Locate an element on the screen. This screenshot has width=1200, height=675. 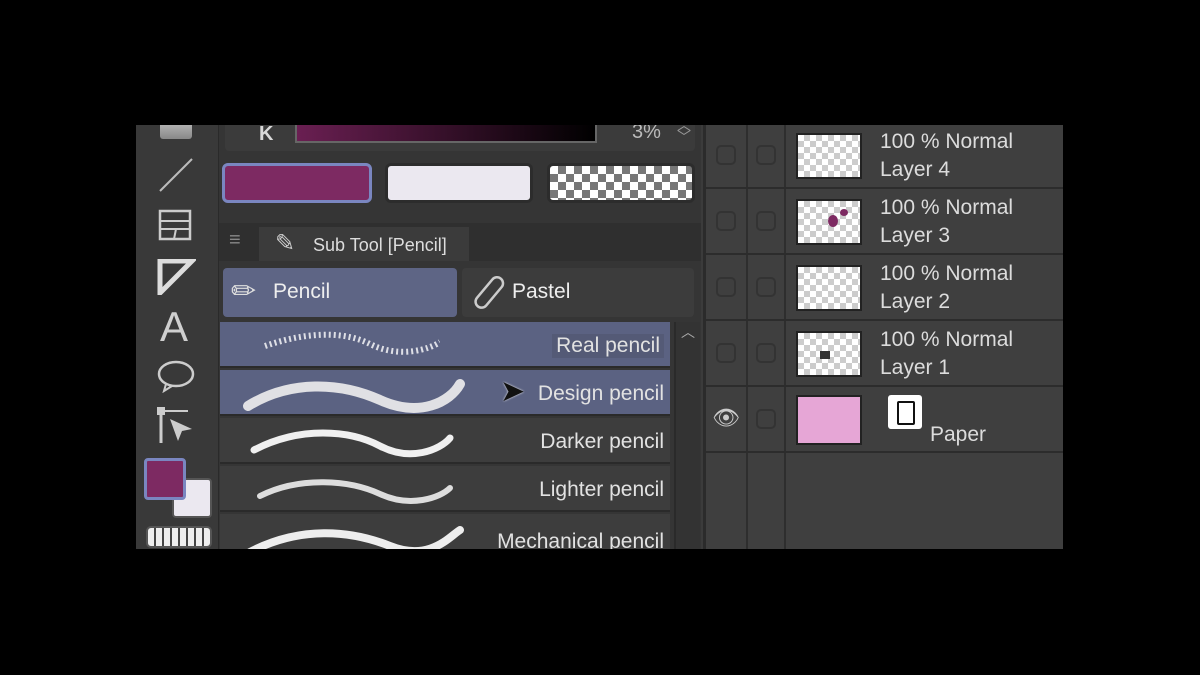
design-pencil-stroke-icon is located at coordinates (354, 396).